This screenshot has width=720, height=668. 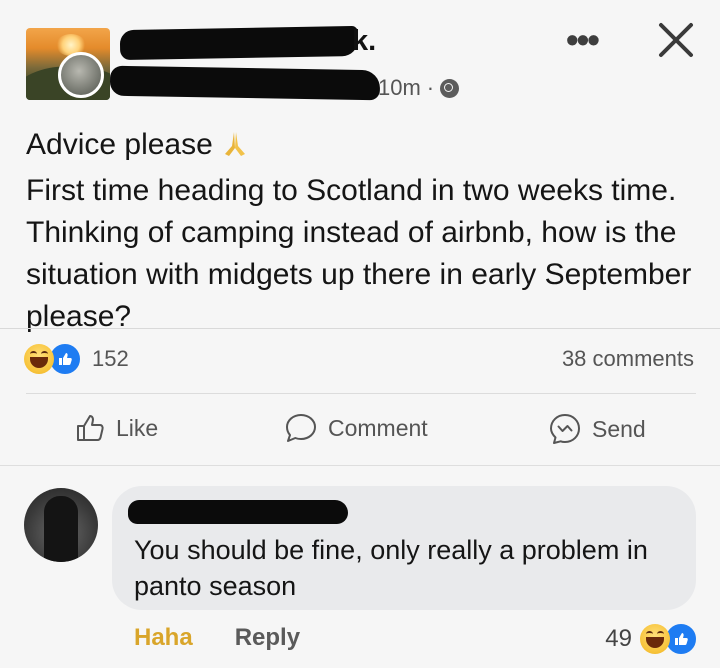 I want to click on pray-icon, so click(x=235, y=149).